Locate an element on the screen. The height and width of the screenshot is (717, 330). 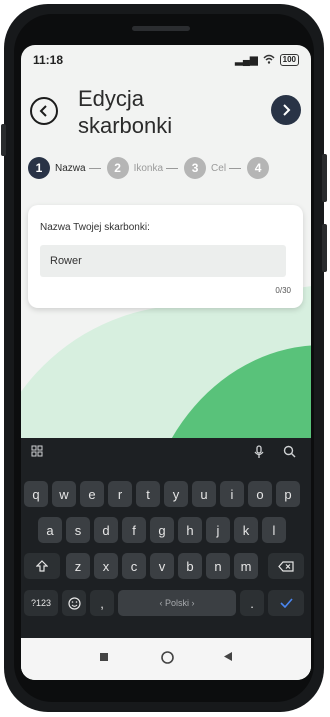
key-y: y is located at coordinates (176, 494).